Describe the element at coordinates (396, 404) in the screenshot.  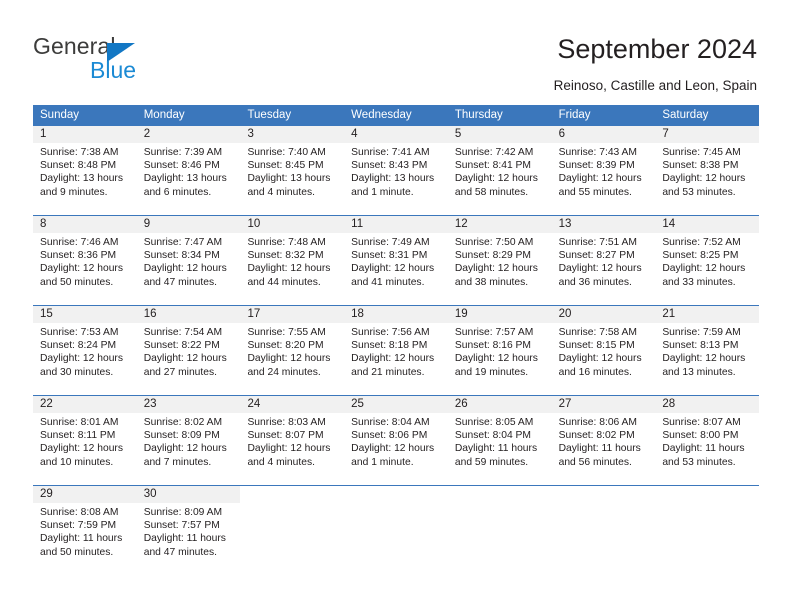
I see `day-number: 25` at that location.